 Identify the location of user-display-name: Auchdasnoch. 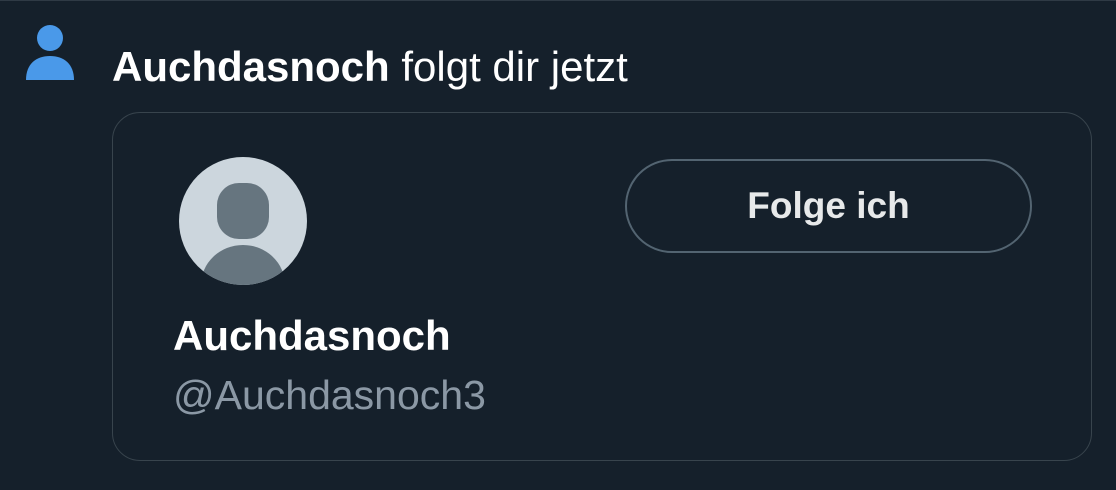
(312, 336).